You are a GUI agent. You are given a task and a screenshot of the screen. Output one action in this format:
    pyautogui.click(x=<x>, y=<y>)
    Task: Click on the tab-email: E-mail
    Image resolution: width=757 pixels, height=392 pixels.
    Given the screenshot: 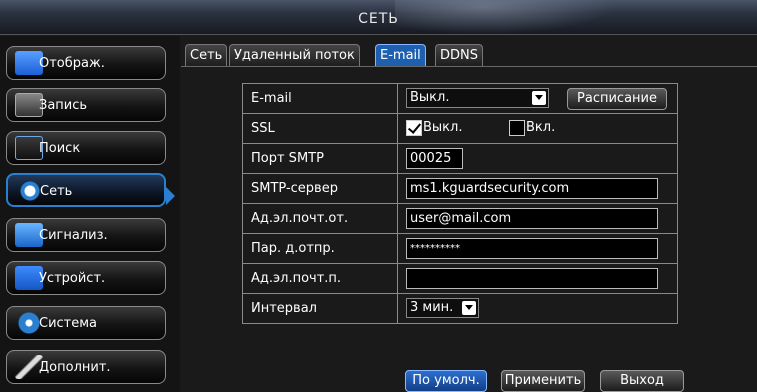 What is the action you would take?
    pyautogui.click(x=400, y=55)
    